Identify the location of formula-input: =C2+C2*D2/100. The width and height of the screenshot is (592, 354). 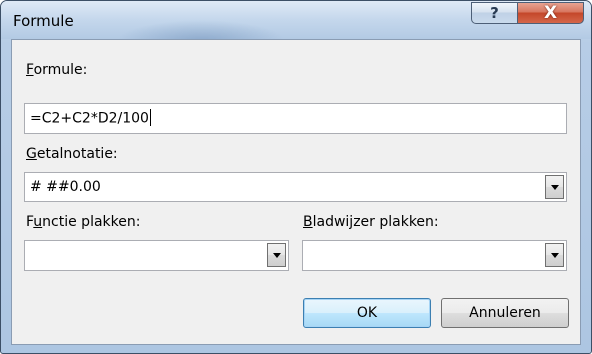
(295, 118).